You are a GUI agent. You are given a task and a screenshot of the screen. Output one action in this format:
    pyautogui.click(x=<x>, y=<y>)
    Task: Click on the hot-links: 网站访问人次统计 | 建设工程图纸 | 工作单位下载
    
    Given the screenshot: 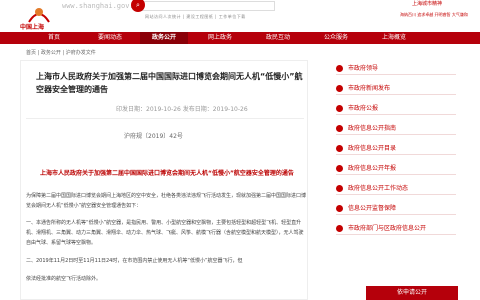 What is the action you would take?
    pyautogui.click(x=195, y=17)
    